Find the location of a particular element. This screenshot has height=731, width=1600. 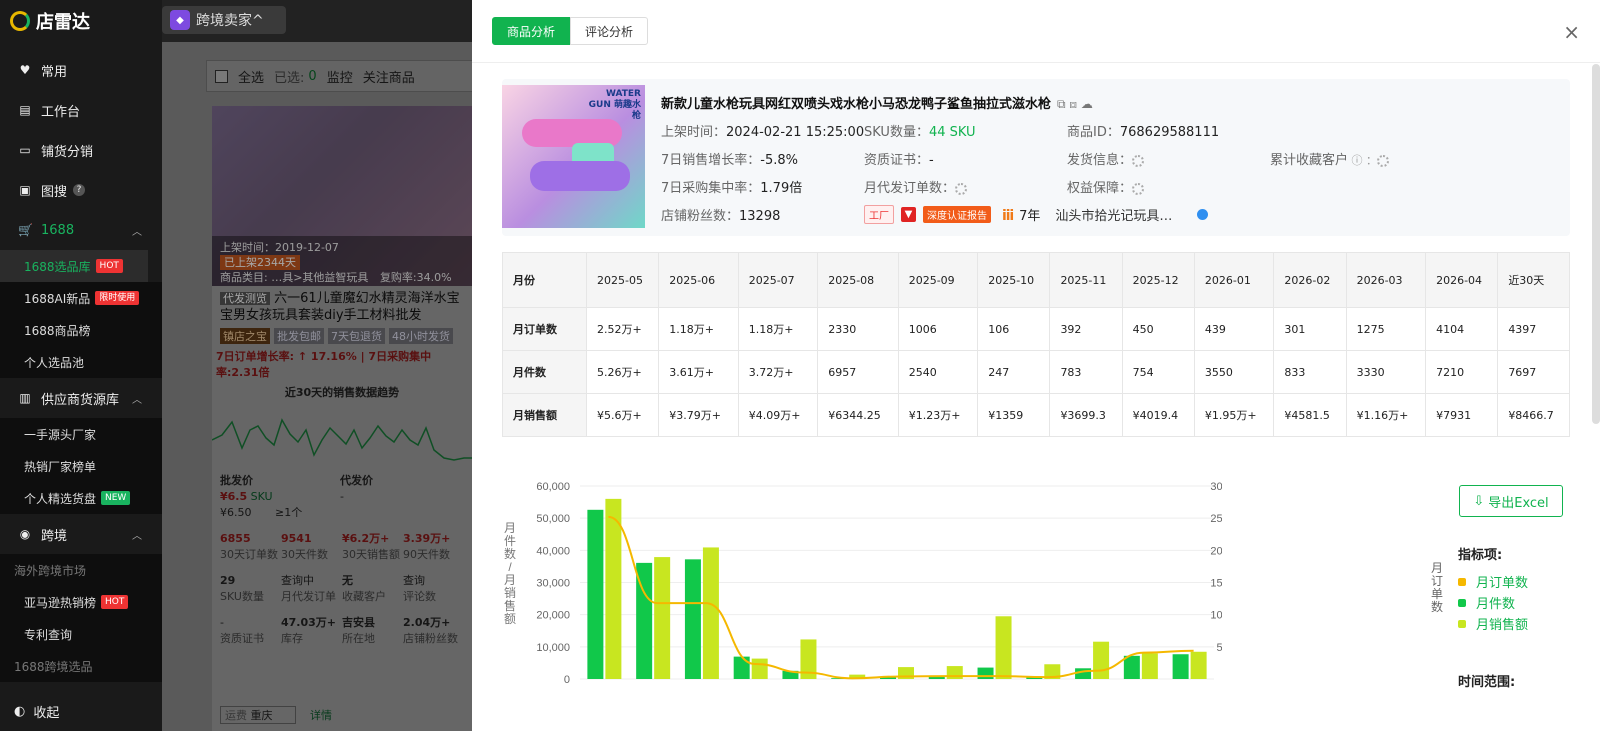

tab-review-analysis: 评论分析 is located at coordinates (609, 31).